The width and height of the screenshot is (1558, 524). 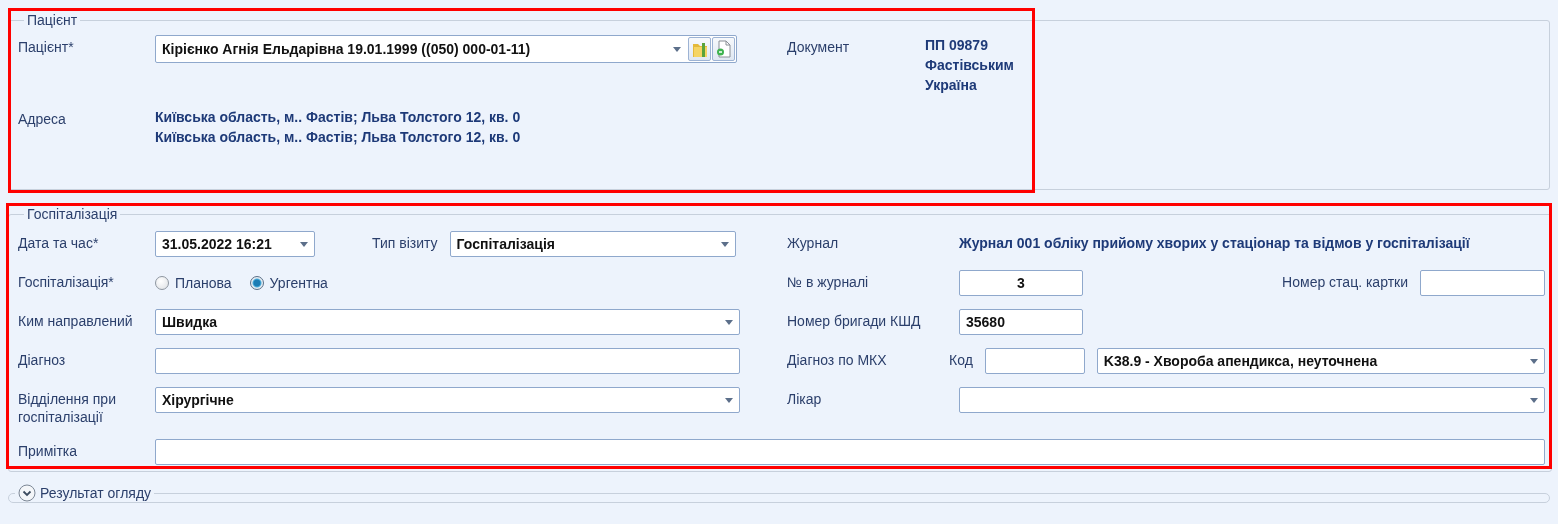 What do you see at coordinates (42, 360) in the screenshot?
I see `field-label: Діагноз` at bounding box center [42, 360].